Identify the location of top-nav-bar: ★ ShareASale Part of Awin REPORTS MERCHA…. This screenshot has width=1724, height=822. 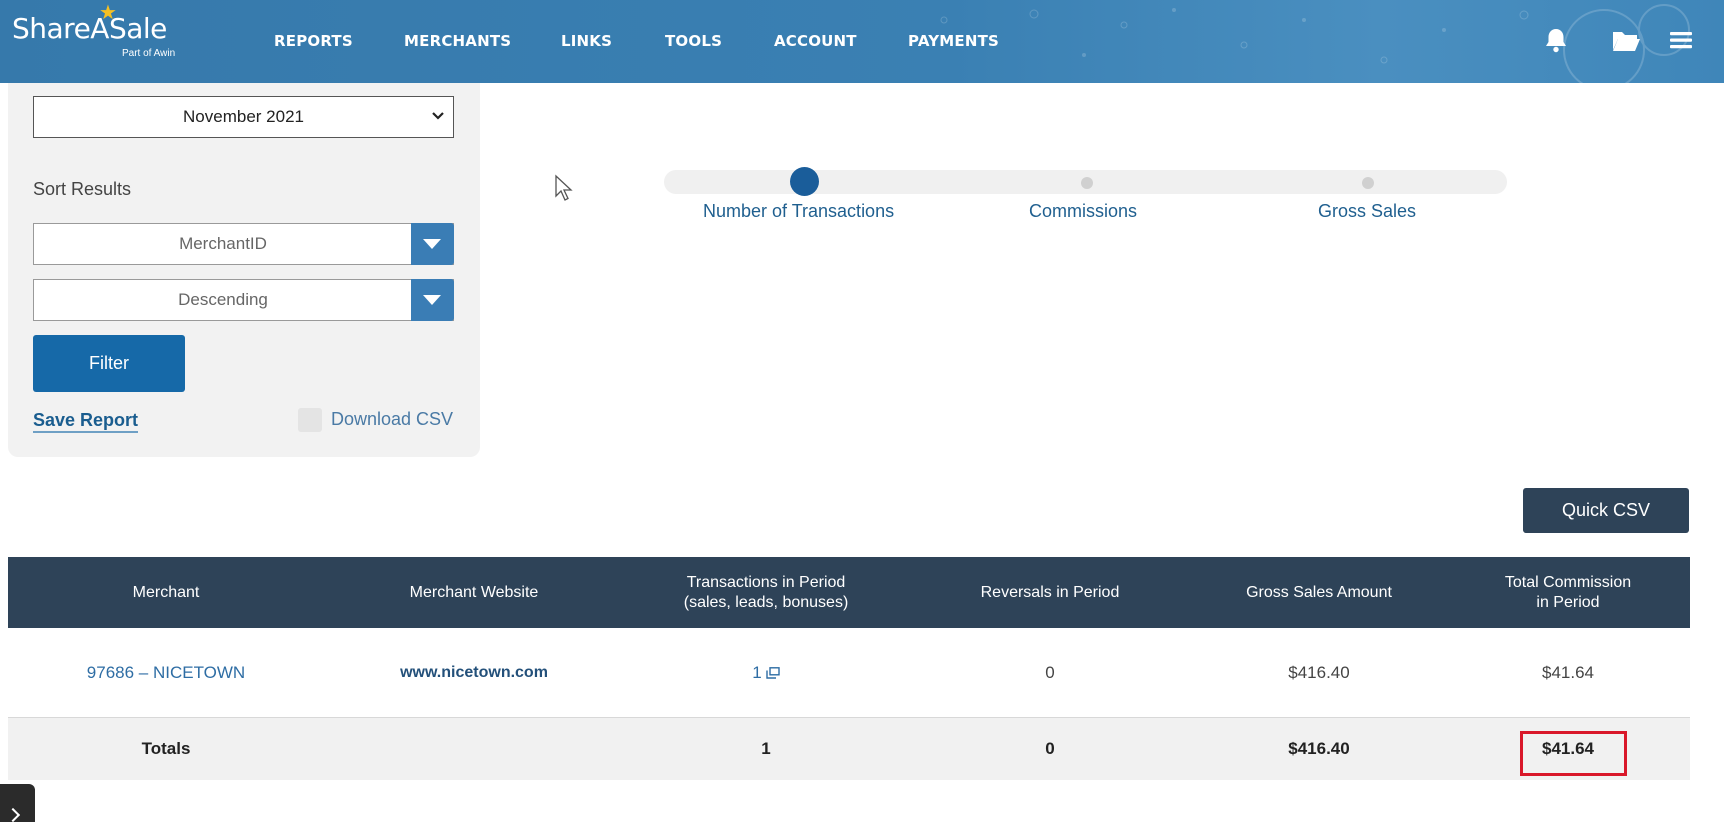
(862, 41).